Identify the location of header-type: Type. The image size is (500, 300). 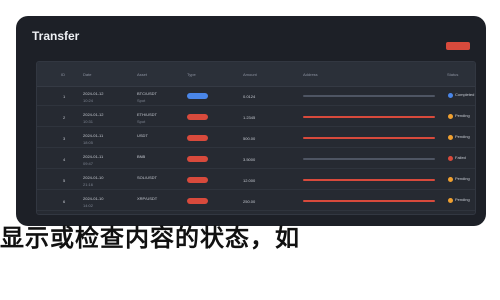
(191, 74).